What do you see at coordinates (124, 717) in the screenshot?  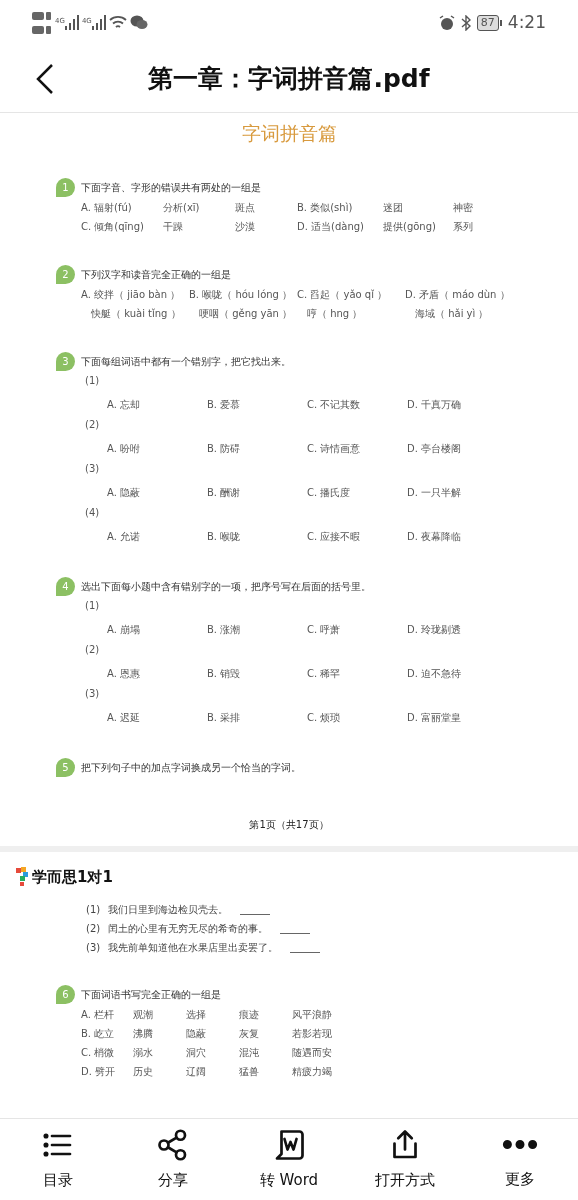 I see `option-text: A. 迟延` at bounding box center [124, 717].